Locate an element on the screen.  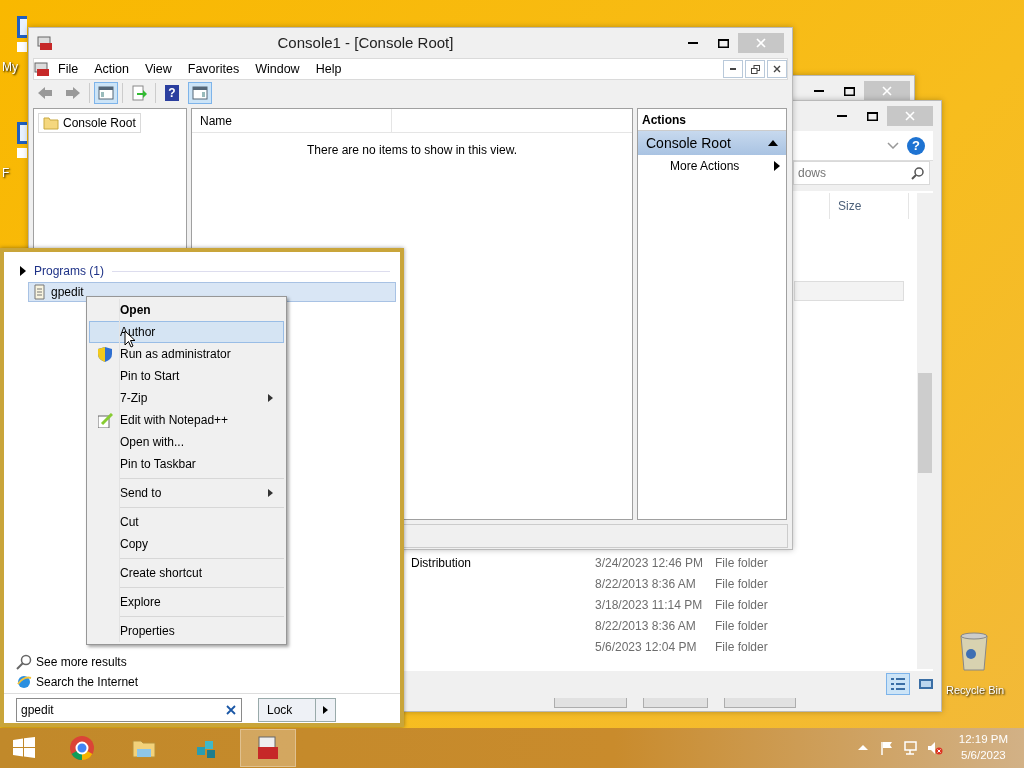
menu-item: 7-Zip is located at coordinates (186, 398).